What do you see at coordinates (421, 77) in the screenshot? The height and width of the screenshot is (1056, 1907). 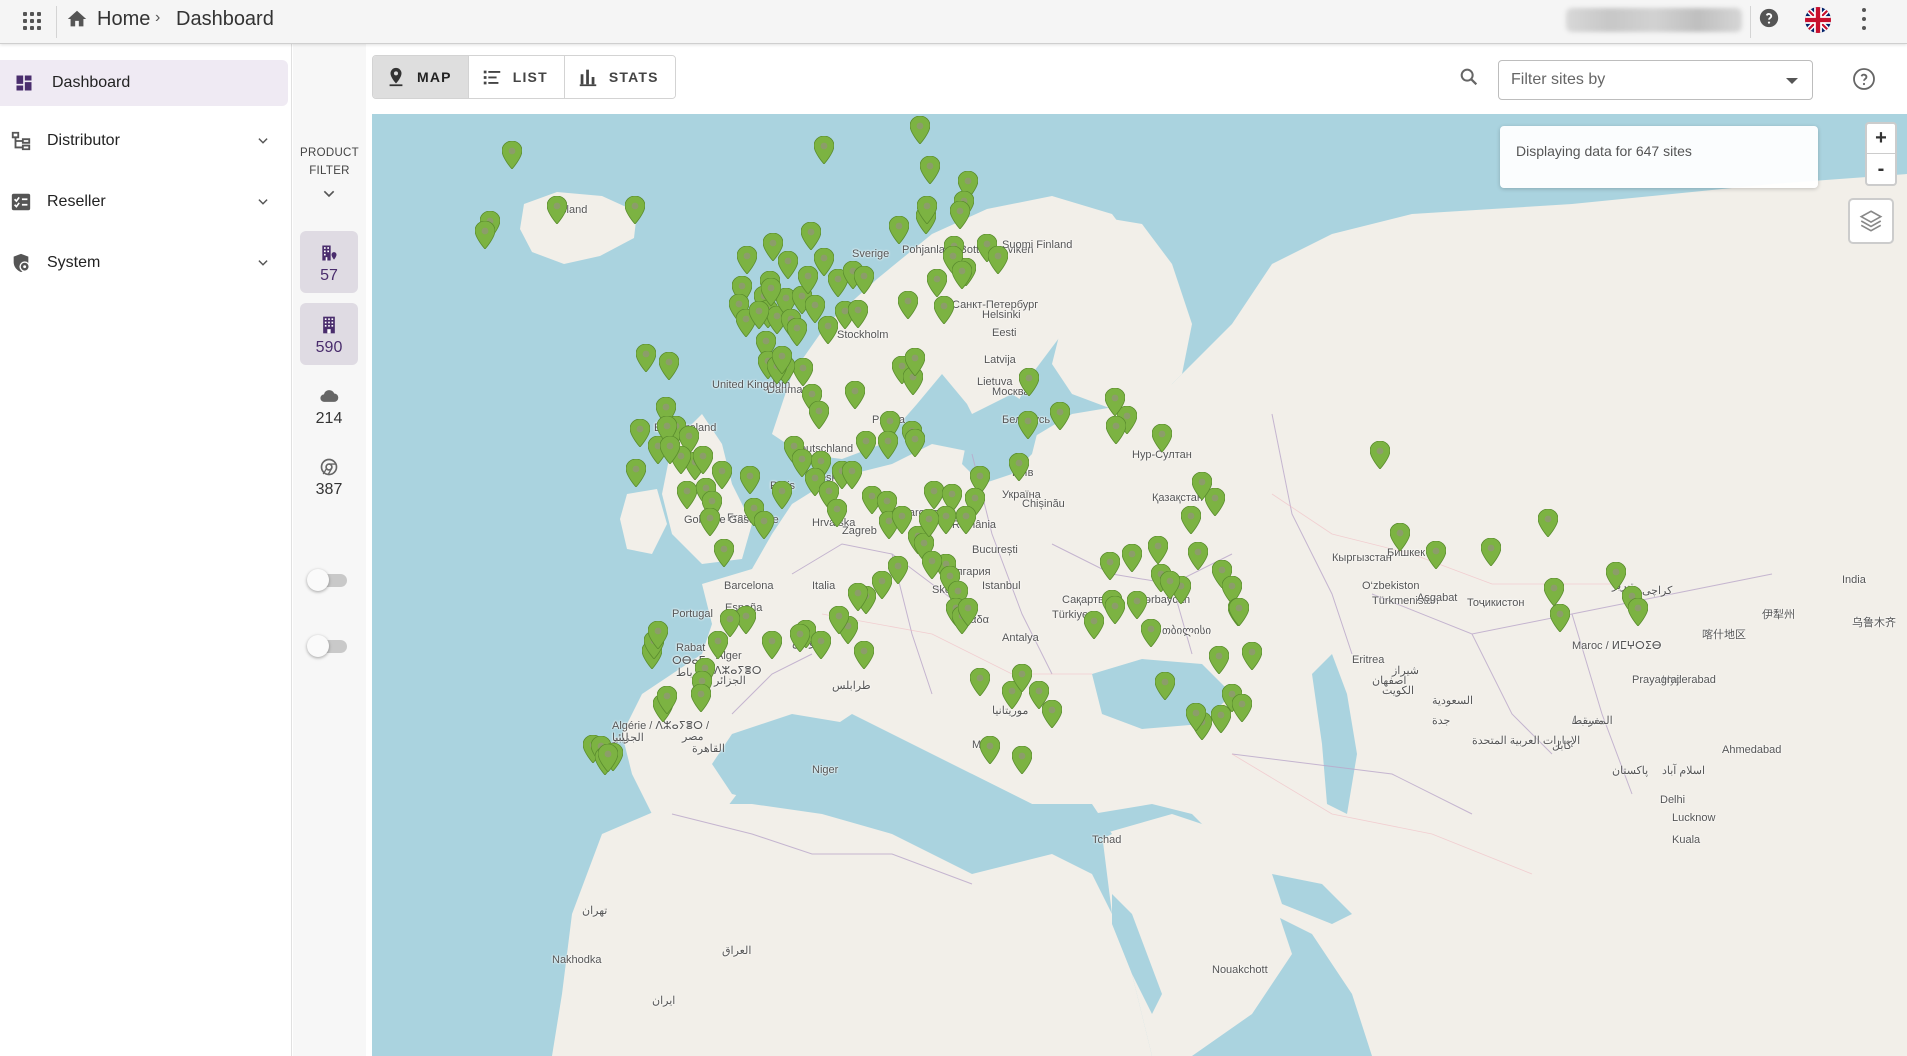 I see `tab-map: MAP` at bounding box center [421, 77].